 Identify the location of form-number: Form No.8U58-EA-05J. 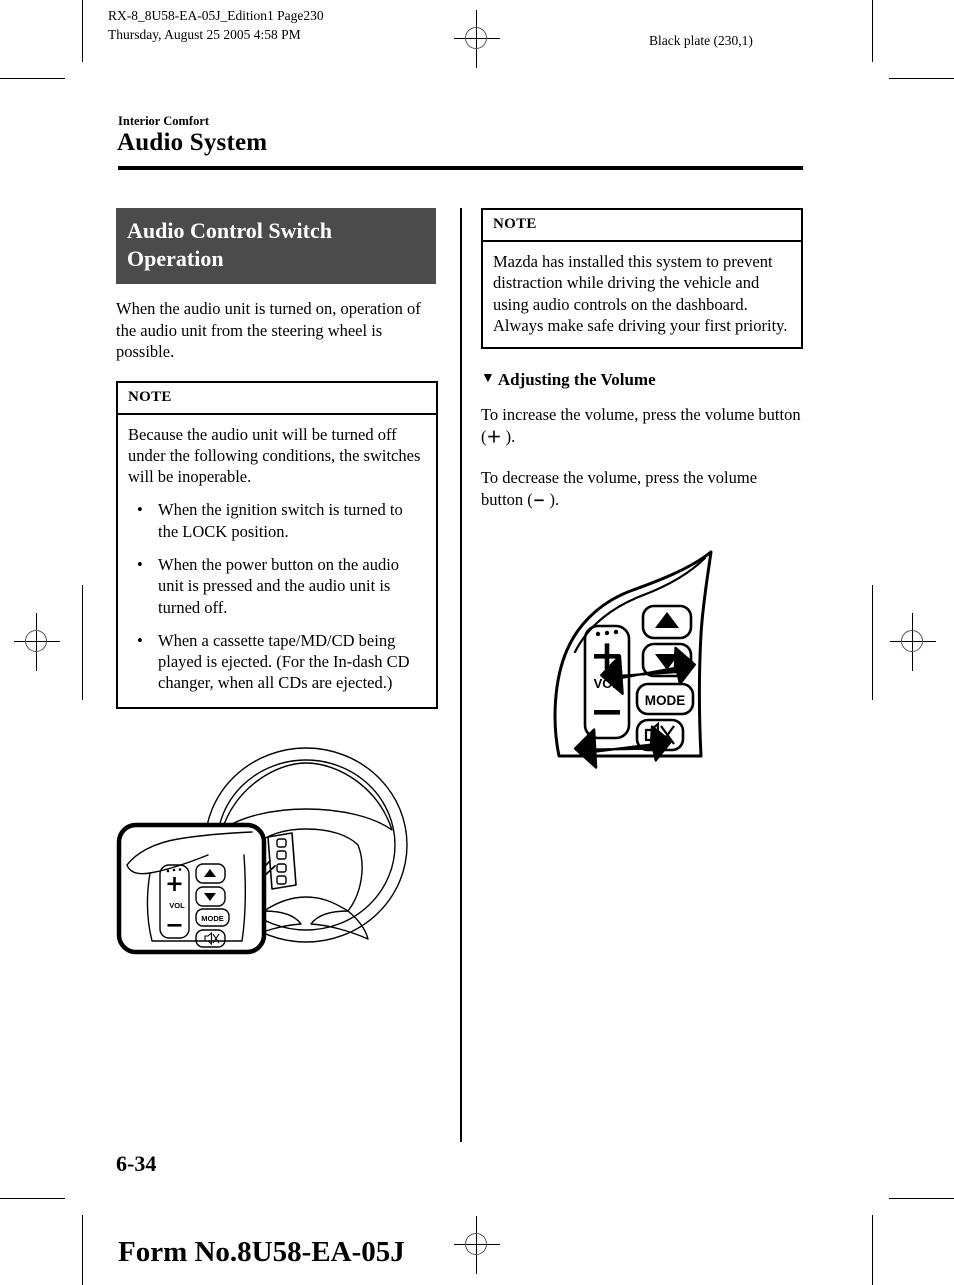
(261, 1252).